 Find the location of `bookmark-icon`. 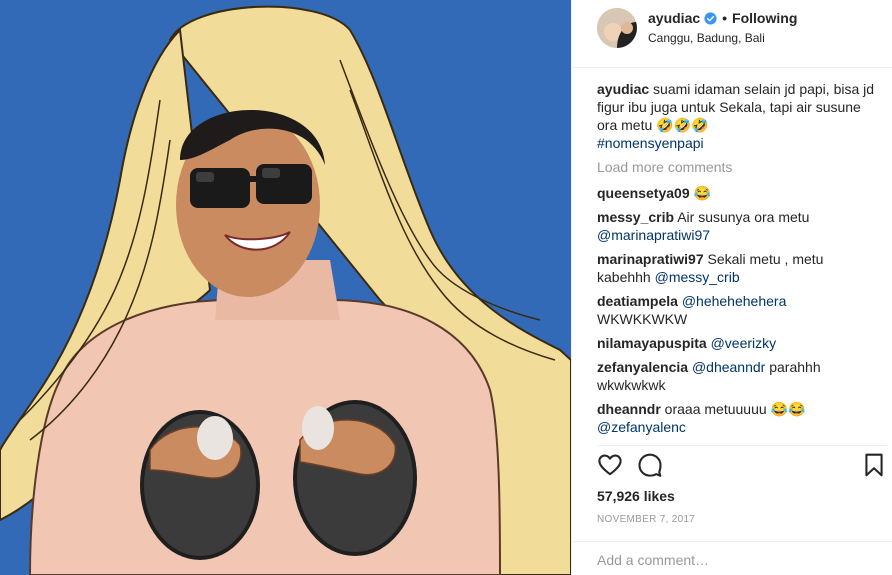

bookmark-icon is located at coordinates (874, 465).